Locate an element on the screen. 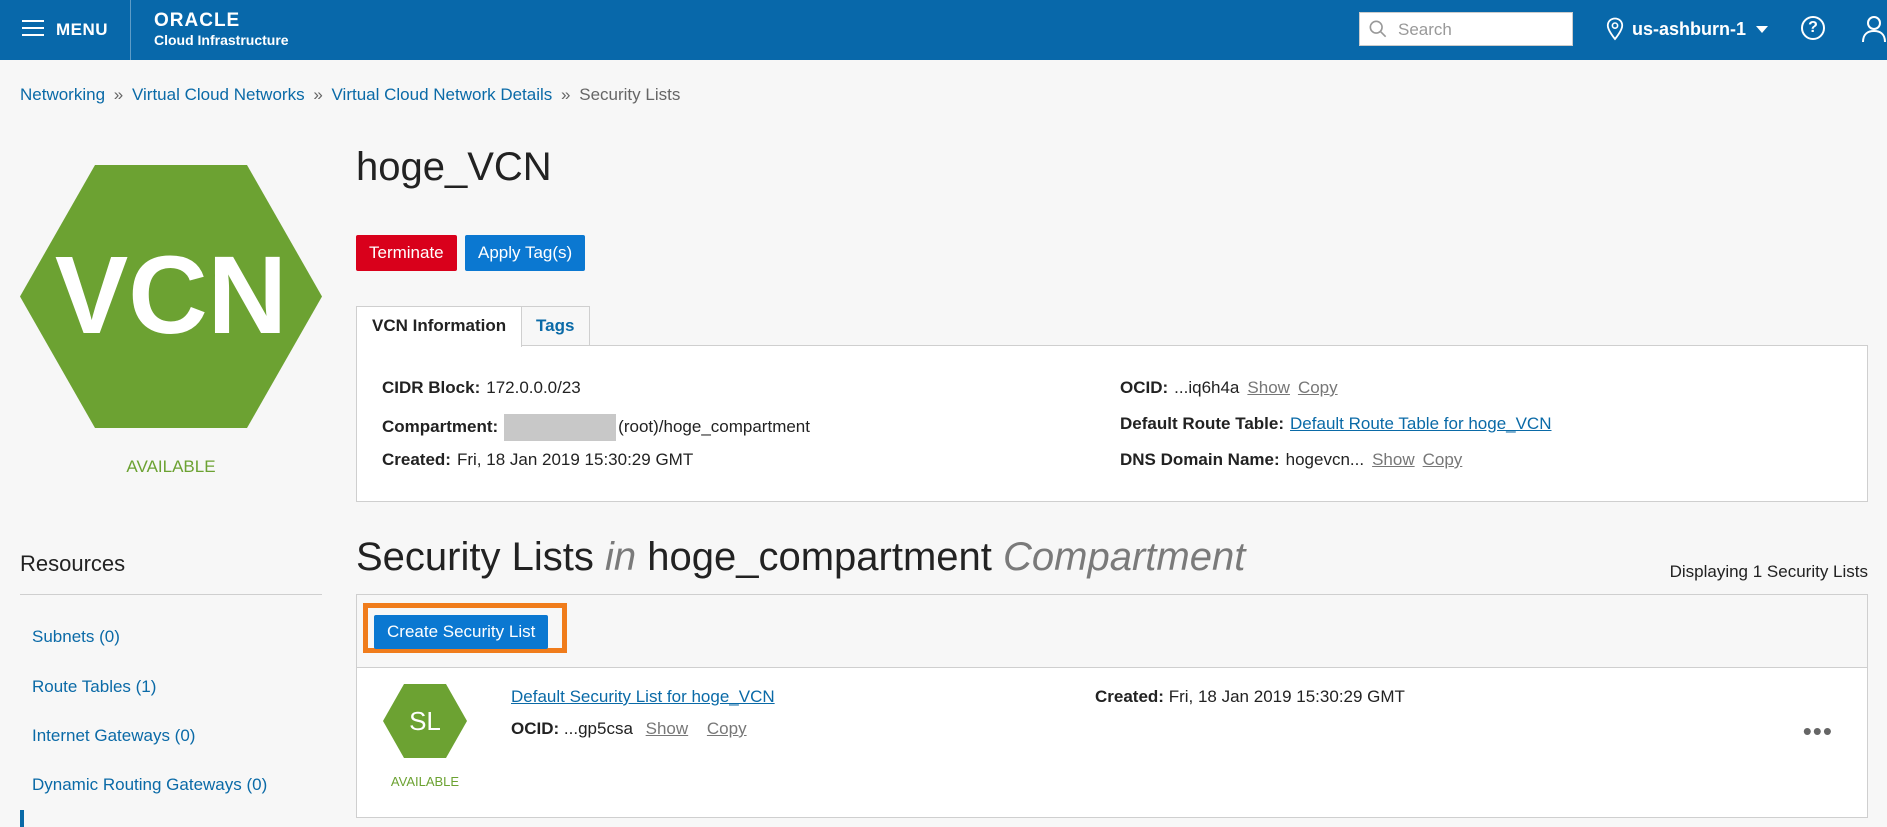 This screenshot has width=1887, height=827. security-list-ocid-value: ...gp5csa is located at coordinates (598, 728).